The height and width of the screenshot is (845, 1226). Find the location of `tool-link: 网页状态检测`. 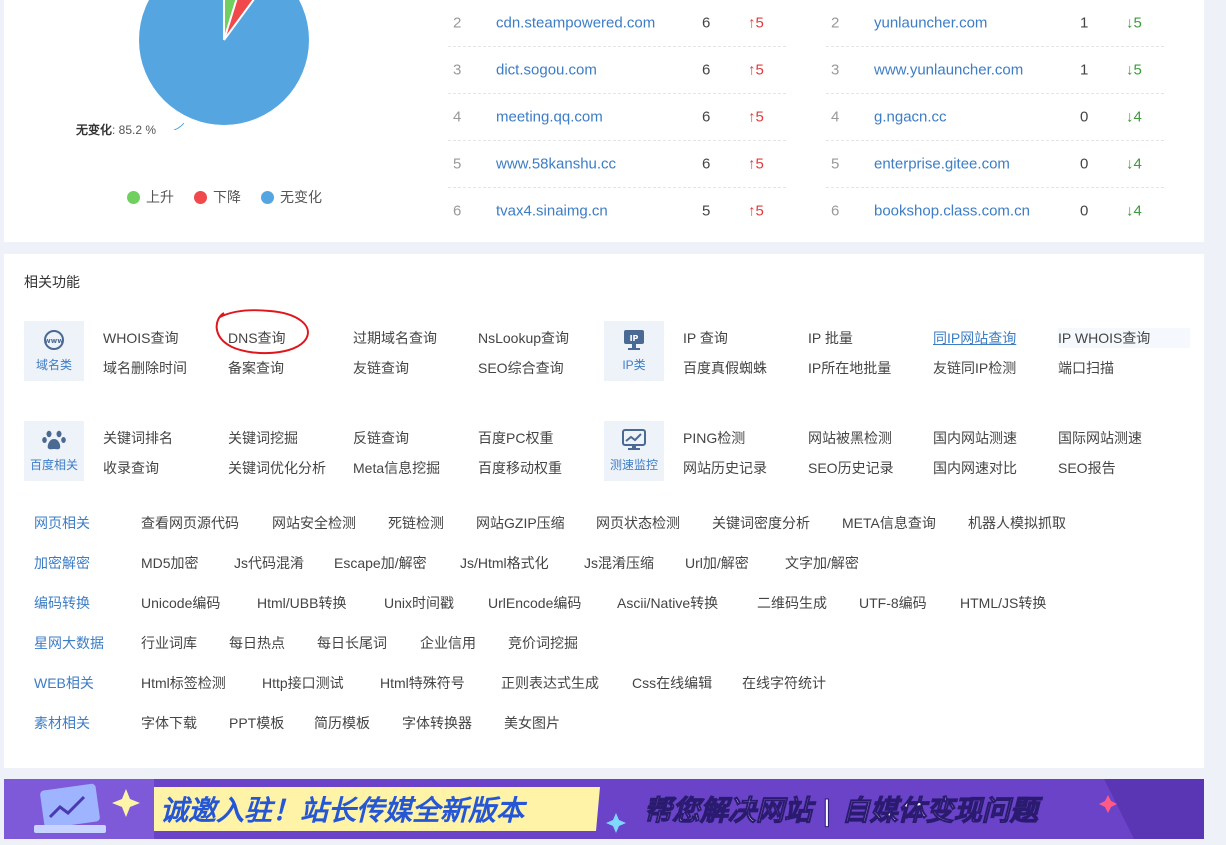

tool-link: 网页状态检测 is located at coordinates (638, 523).